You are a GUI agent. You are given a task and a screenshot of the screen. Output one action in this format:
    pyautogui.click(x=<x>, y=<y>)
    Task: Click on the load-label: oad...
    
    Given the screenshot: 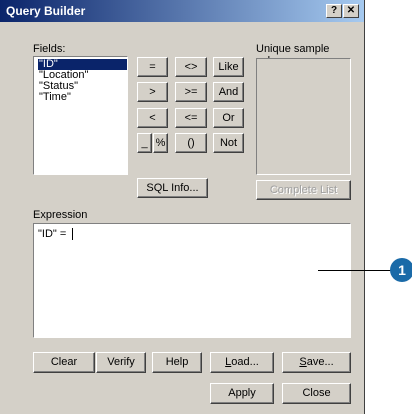 What is the action you would take?
    pyautogui.click(x=245, y=362)
    